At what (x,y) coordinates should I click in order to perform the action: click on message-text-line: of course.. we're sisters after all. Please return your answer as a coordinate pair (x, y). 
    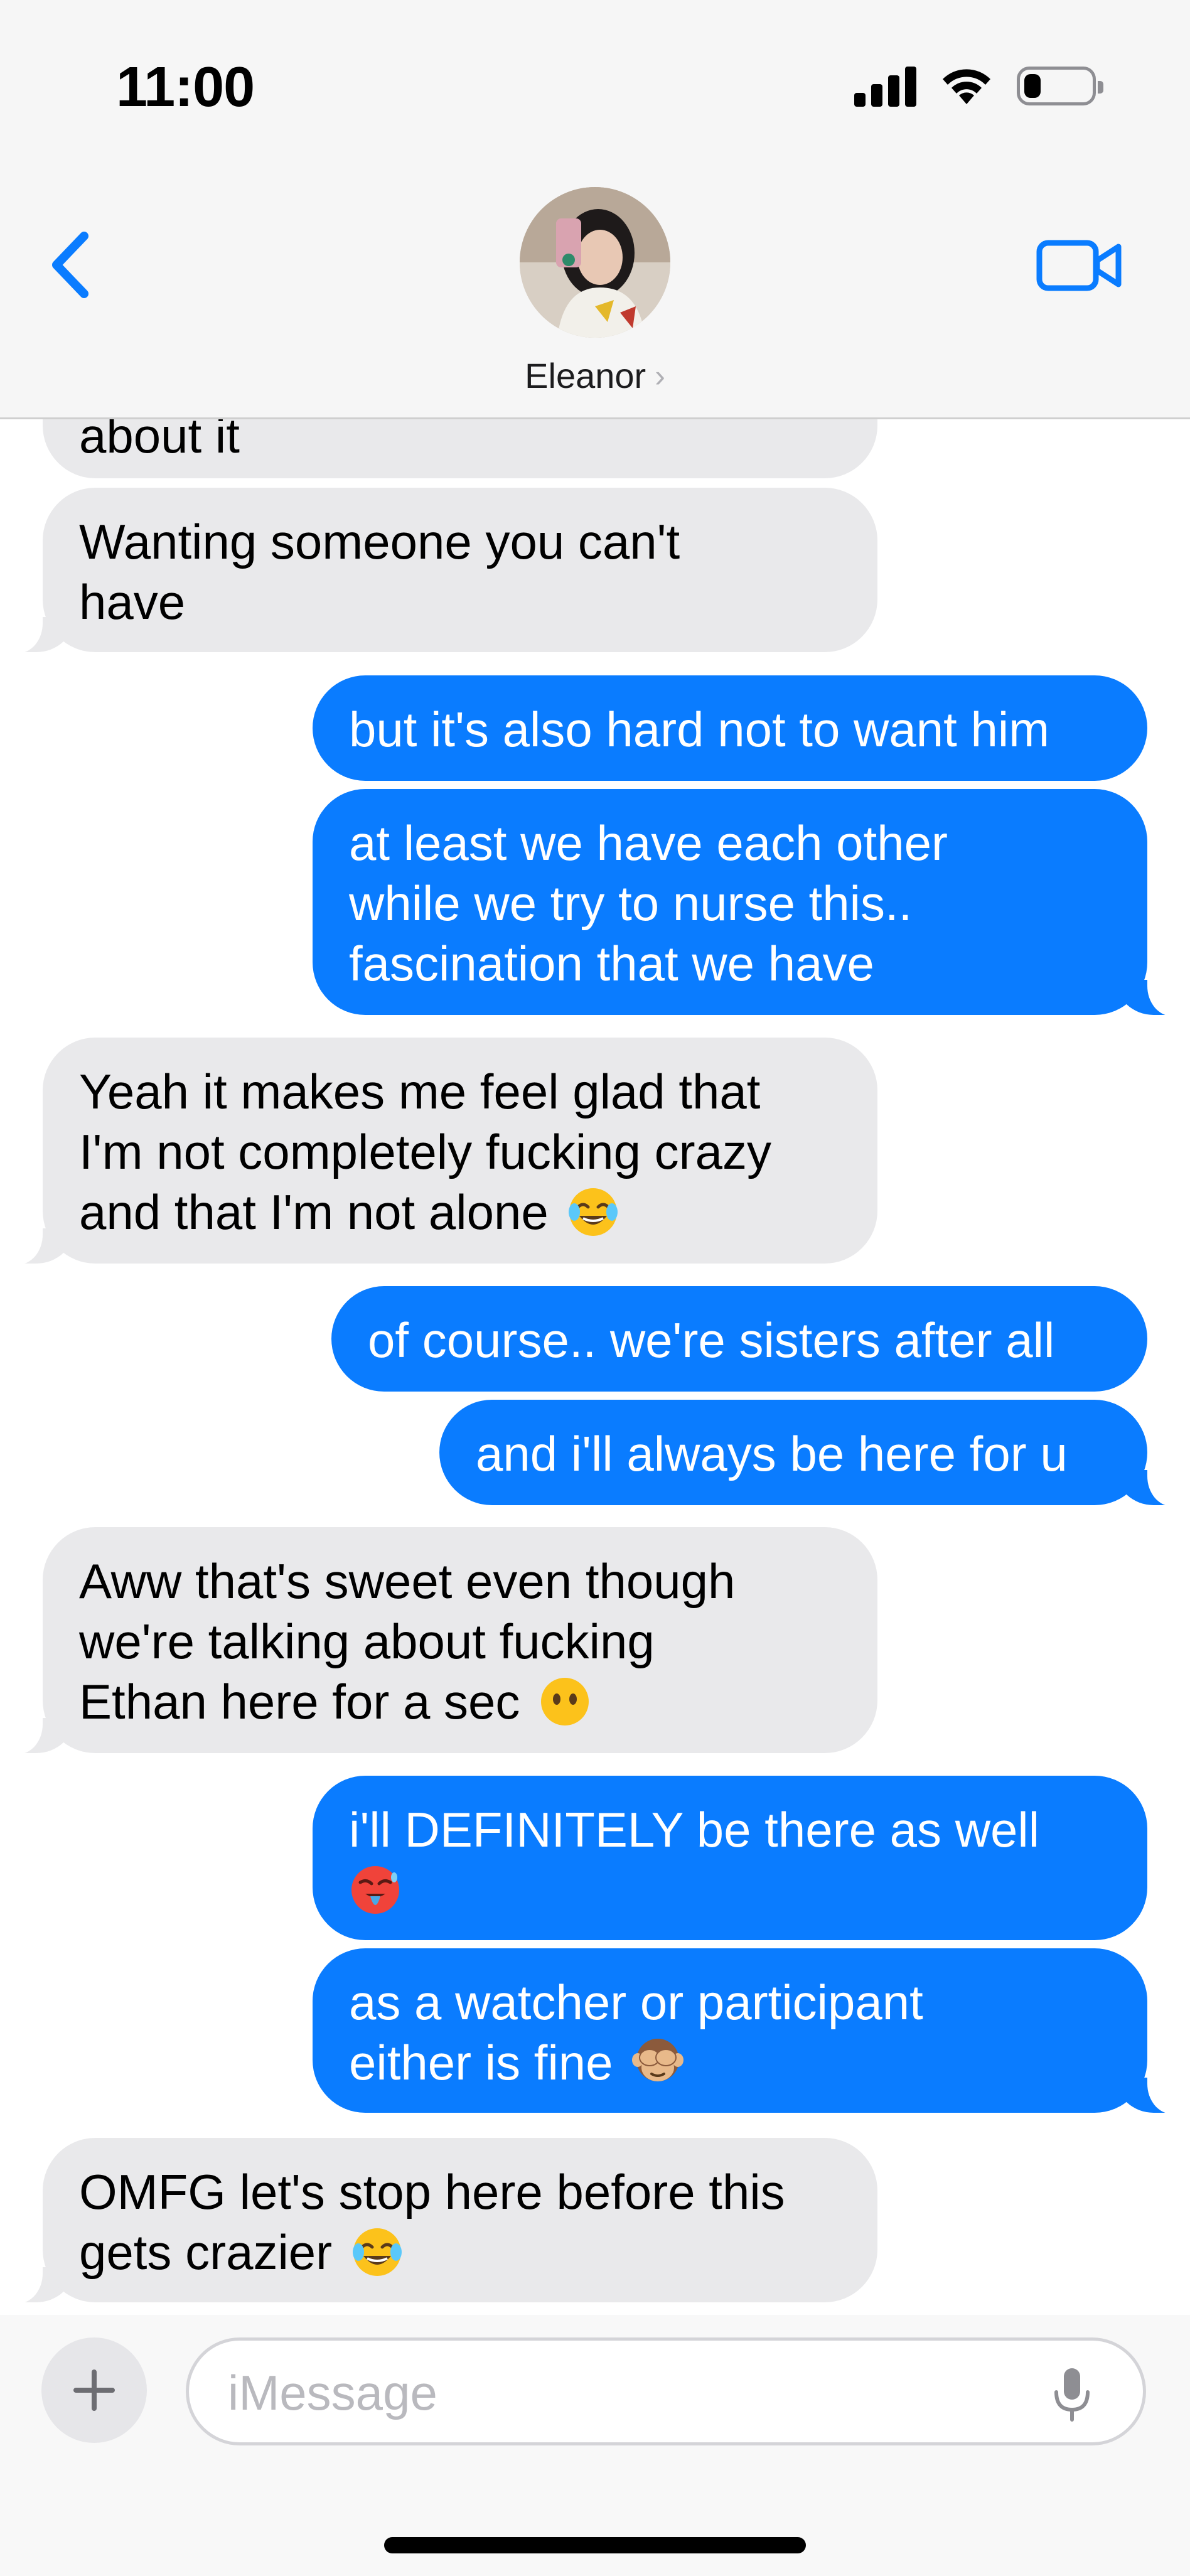
    Looking at the image, I should click on (711, 1340).